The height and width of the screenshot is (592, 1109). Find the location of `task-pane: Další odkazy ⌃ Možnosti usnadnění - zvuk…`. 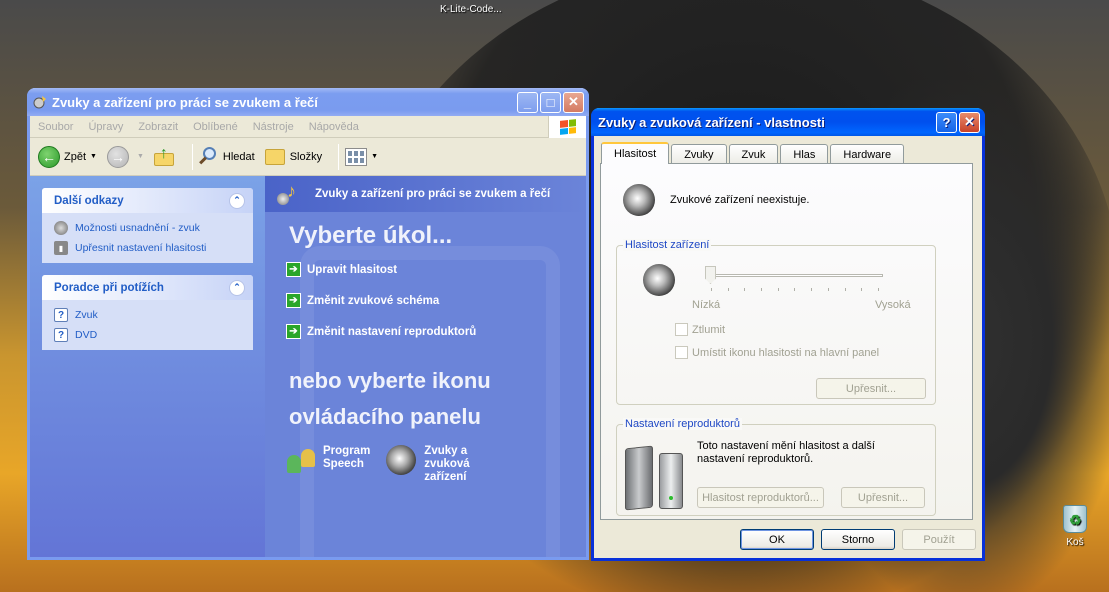

task-pane: Další odkazy ⌃ Možnosti usnadnění - zvuk… is located at coordinates (147, 366).